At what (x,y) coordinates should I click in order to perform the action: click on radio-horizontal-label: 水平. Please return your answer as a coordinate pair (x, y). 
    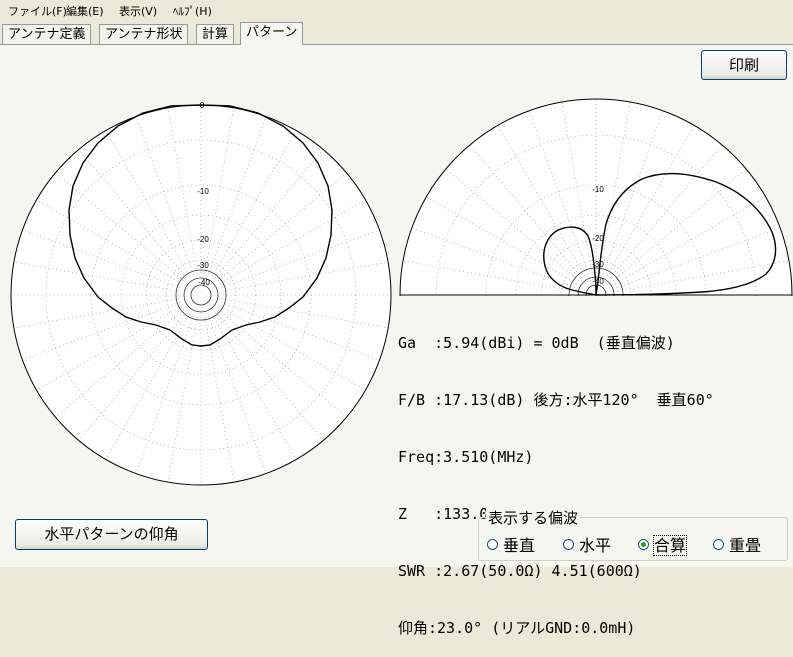
    Looking at the image, I should click on (595, 545).